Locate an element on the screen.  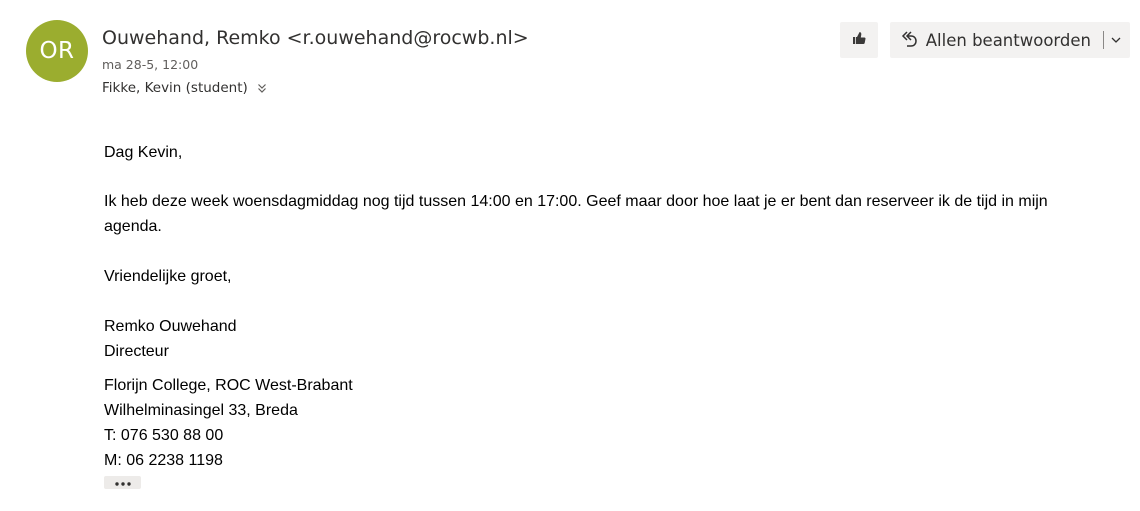
show-more-button is located at coordinates (122, 482).